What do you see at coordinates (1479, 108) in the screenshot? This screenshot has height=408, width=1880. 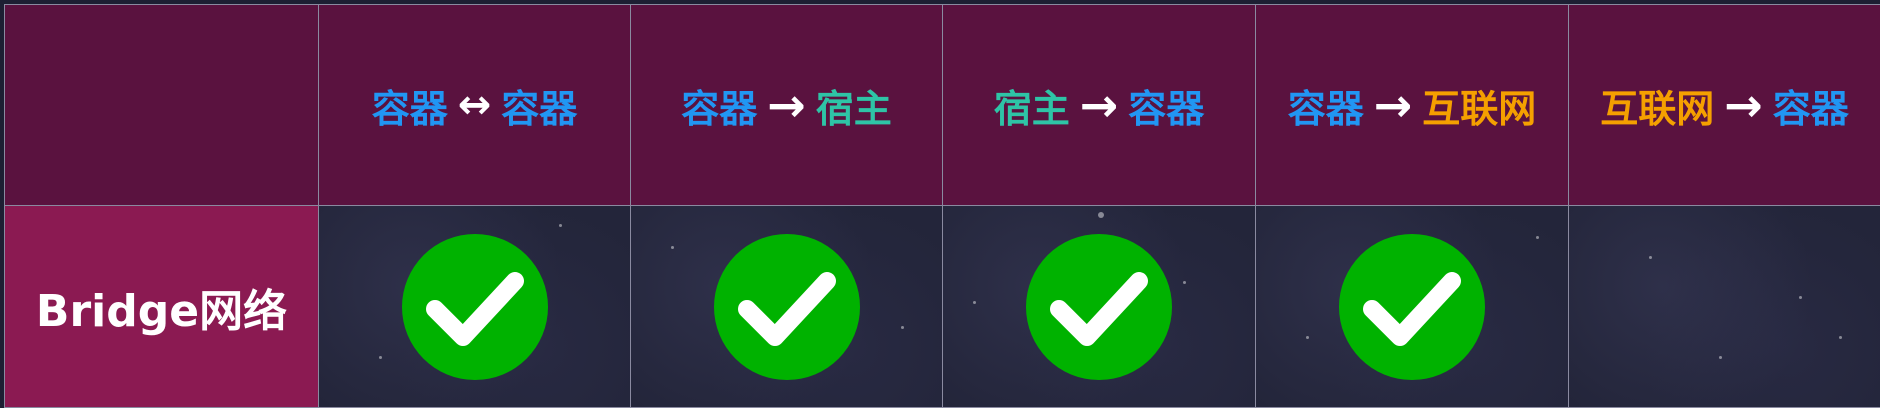 I see `header-to: 互联网` at bounding box center [1479, 108].